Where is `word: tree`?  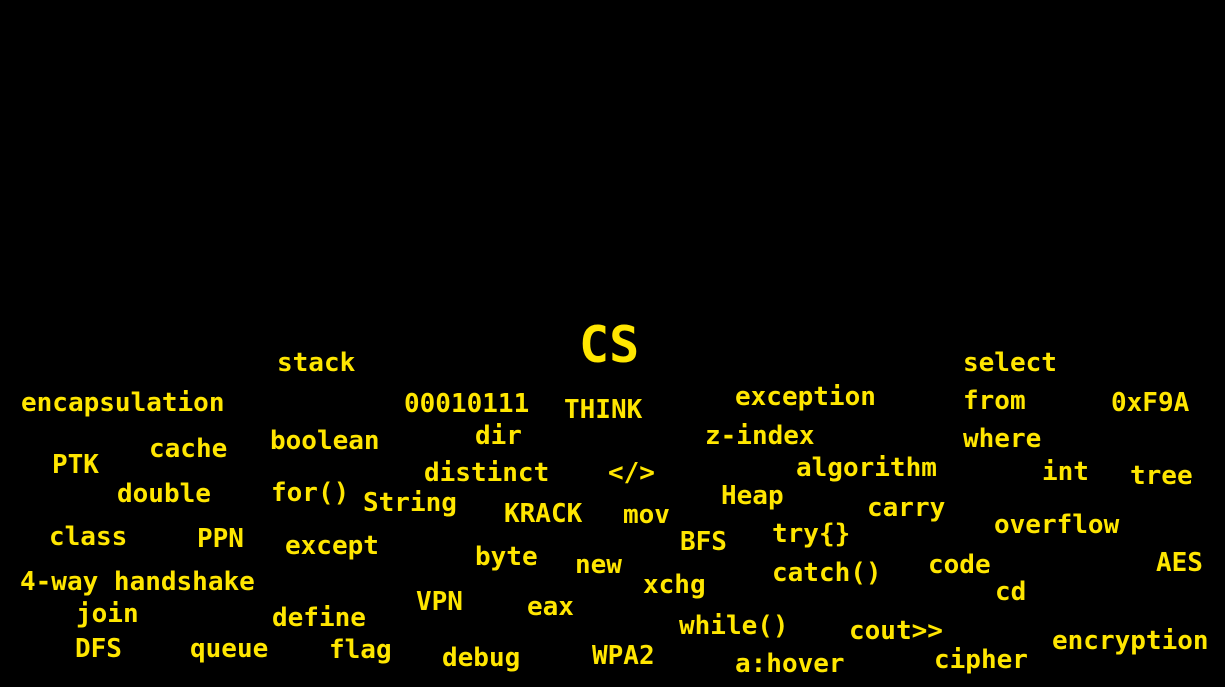
word: tree is located at coordinates (1161, 476).